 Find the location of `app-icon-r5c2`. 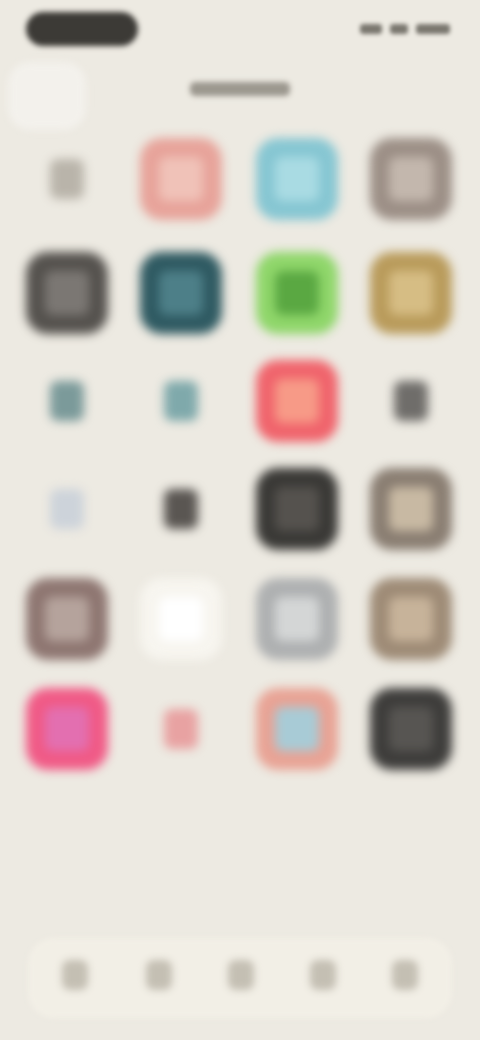

app-icon-r5c2 is located at coordinates (181, 619).